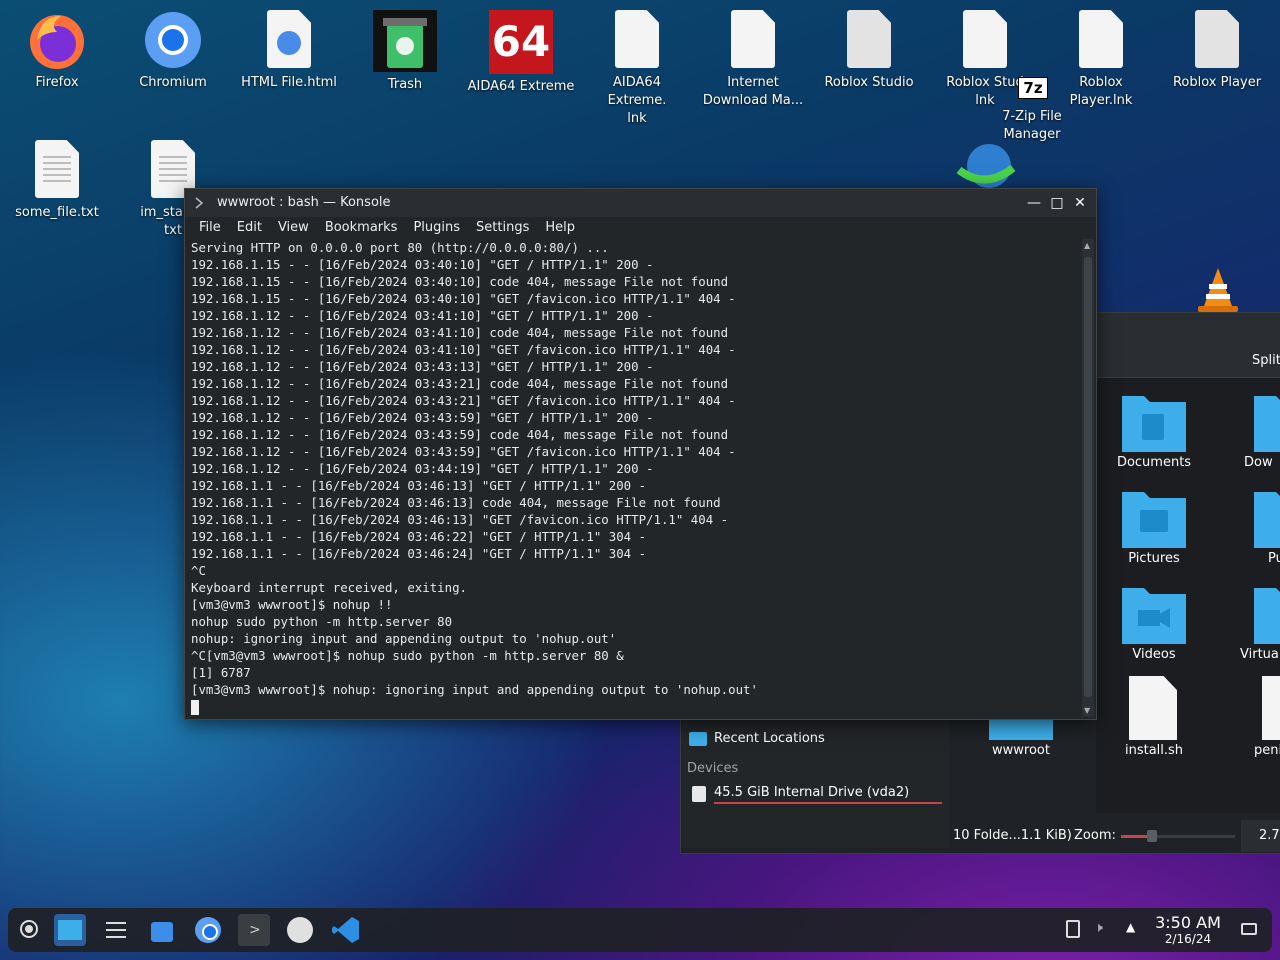  I want to click on terminal-line: nohup sudo python -m http.server 80, so click(322, 621).